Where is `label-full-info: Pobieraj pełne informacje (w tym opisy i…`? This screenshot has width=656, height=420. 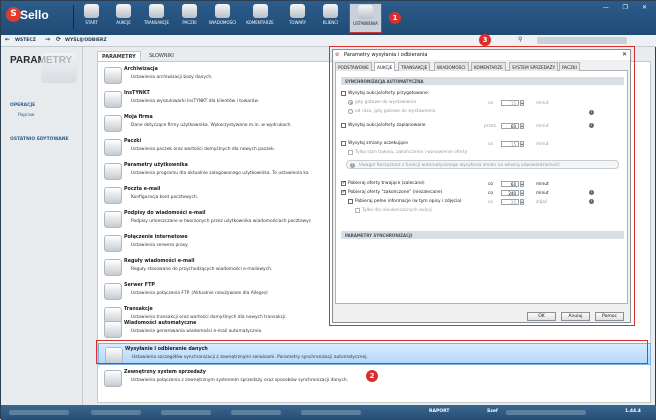 label-full-info: Pobieraj pełne informacje (w tym opisy i… is located at coordinates (408, 201).